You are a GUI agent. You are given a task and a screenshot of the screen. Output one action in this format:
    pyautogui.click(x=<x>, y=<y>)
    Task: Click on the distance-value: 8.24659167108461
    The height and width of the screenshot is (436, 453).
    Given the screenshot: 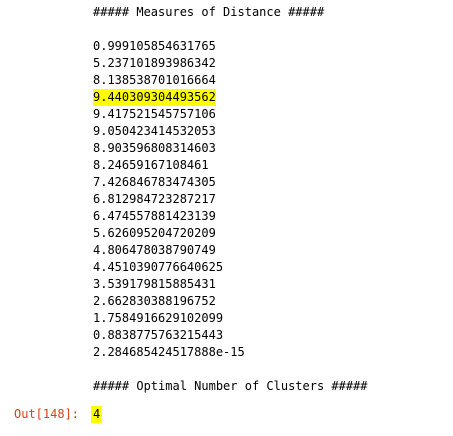 What is the action you would take?
    pyautogui.click(x=151, y=165)
    